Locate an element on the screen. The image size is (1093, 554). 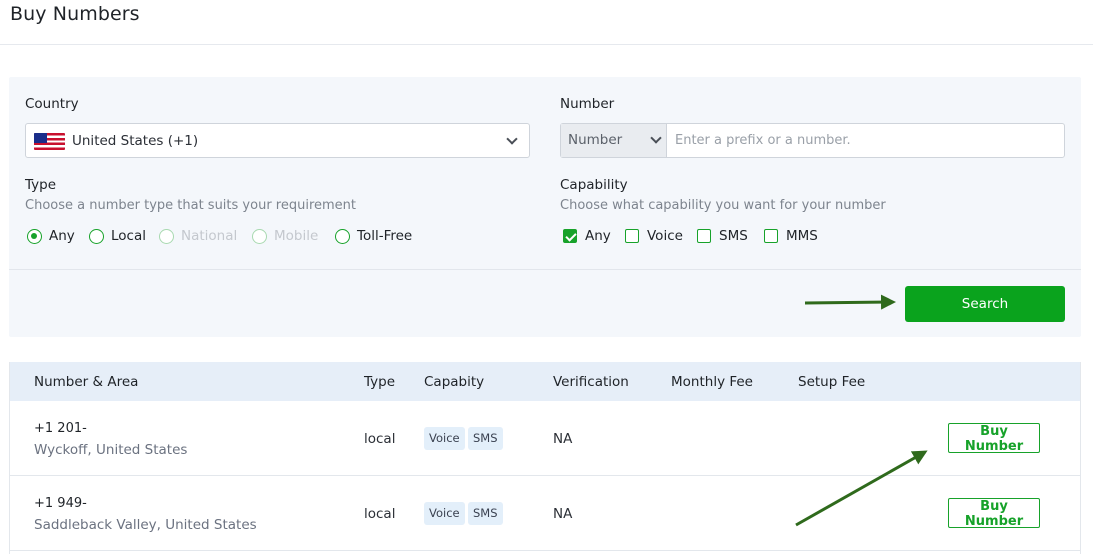
type-radio-toll-free: Toll-Free is located at coordinates (373, 236).